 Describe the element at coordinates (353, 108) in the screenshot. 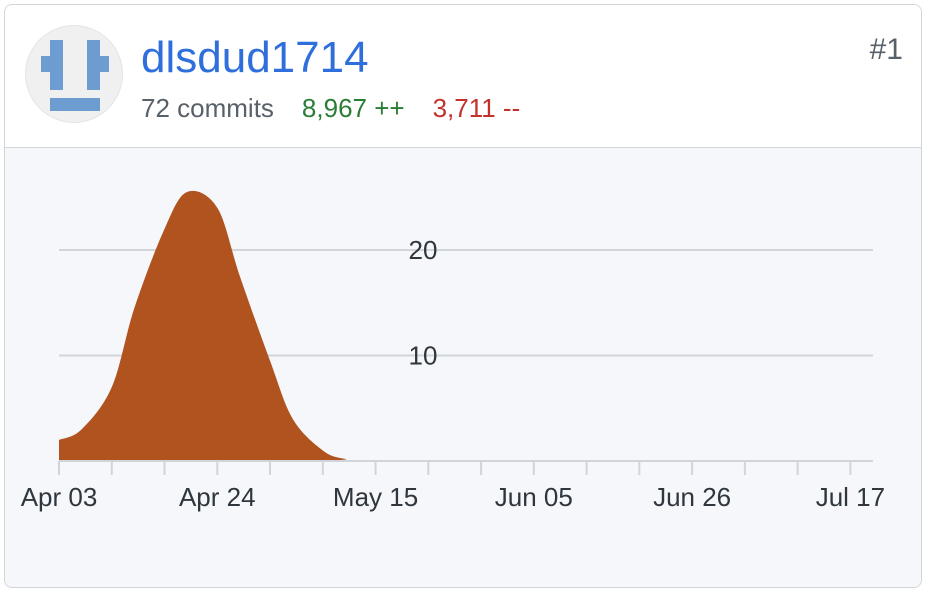

I see `additions-count: 8,967 ++` at that location.